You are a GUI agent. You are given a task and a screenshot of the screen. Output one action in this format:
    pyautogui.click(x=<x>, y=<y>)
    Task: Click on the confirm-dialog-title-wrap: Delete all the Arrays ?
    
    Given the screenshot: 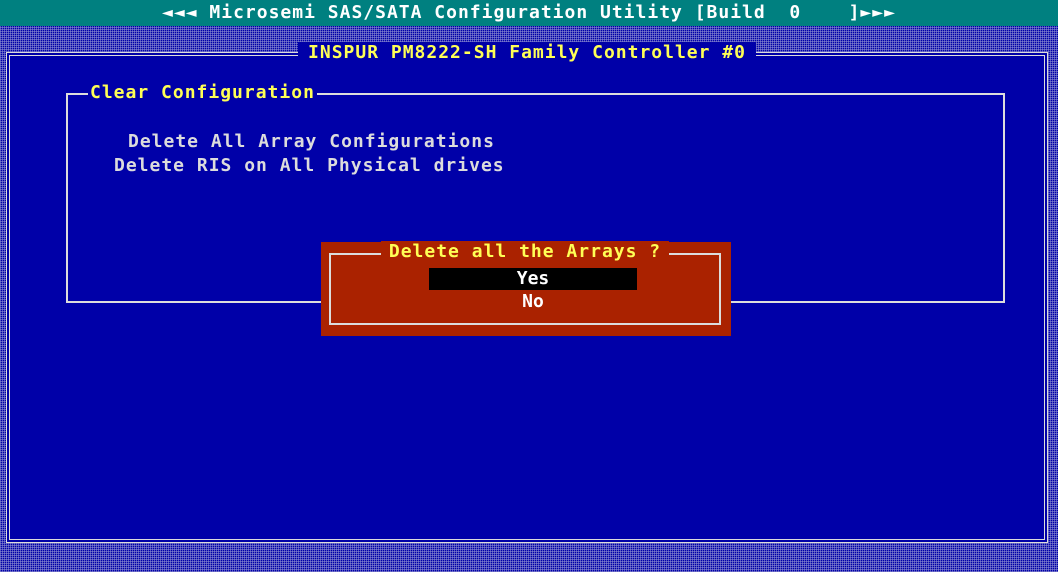 What is the action you would take?
    pyautogui.click(x=525, y=251)
    